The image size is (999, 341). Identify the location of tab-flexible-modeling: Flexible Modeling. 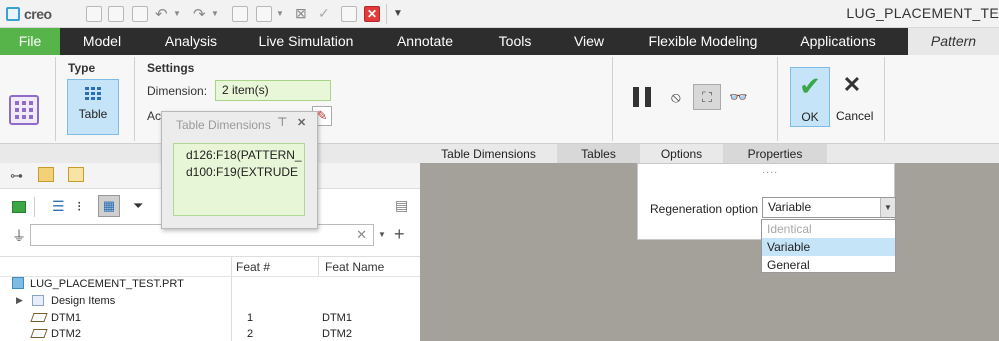
(703, 41).